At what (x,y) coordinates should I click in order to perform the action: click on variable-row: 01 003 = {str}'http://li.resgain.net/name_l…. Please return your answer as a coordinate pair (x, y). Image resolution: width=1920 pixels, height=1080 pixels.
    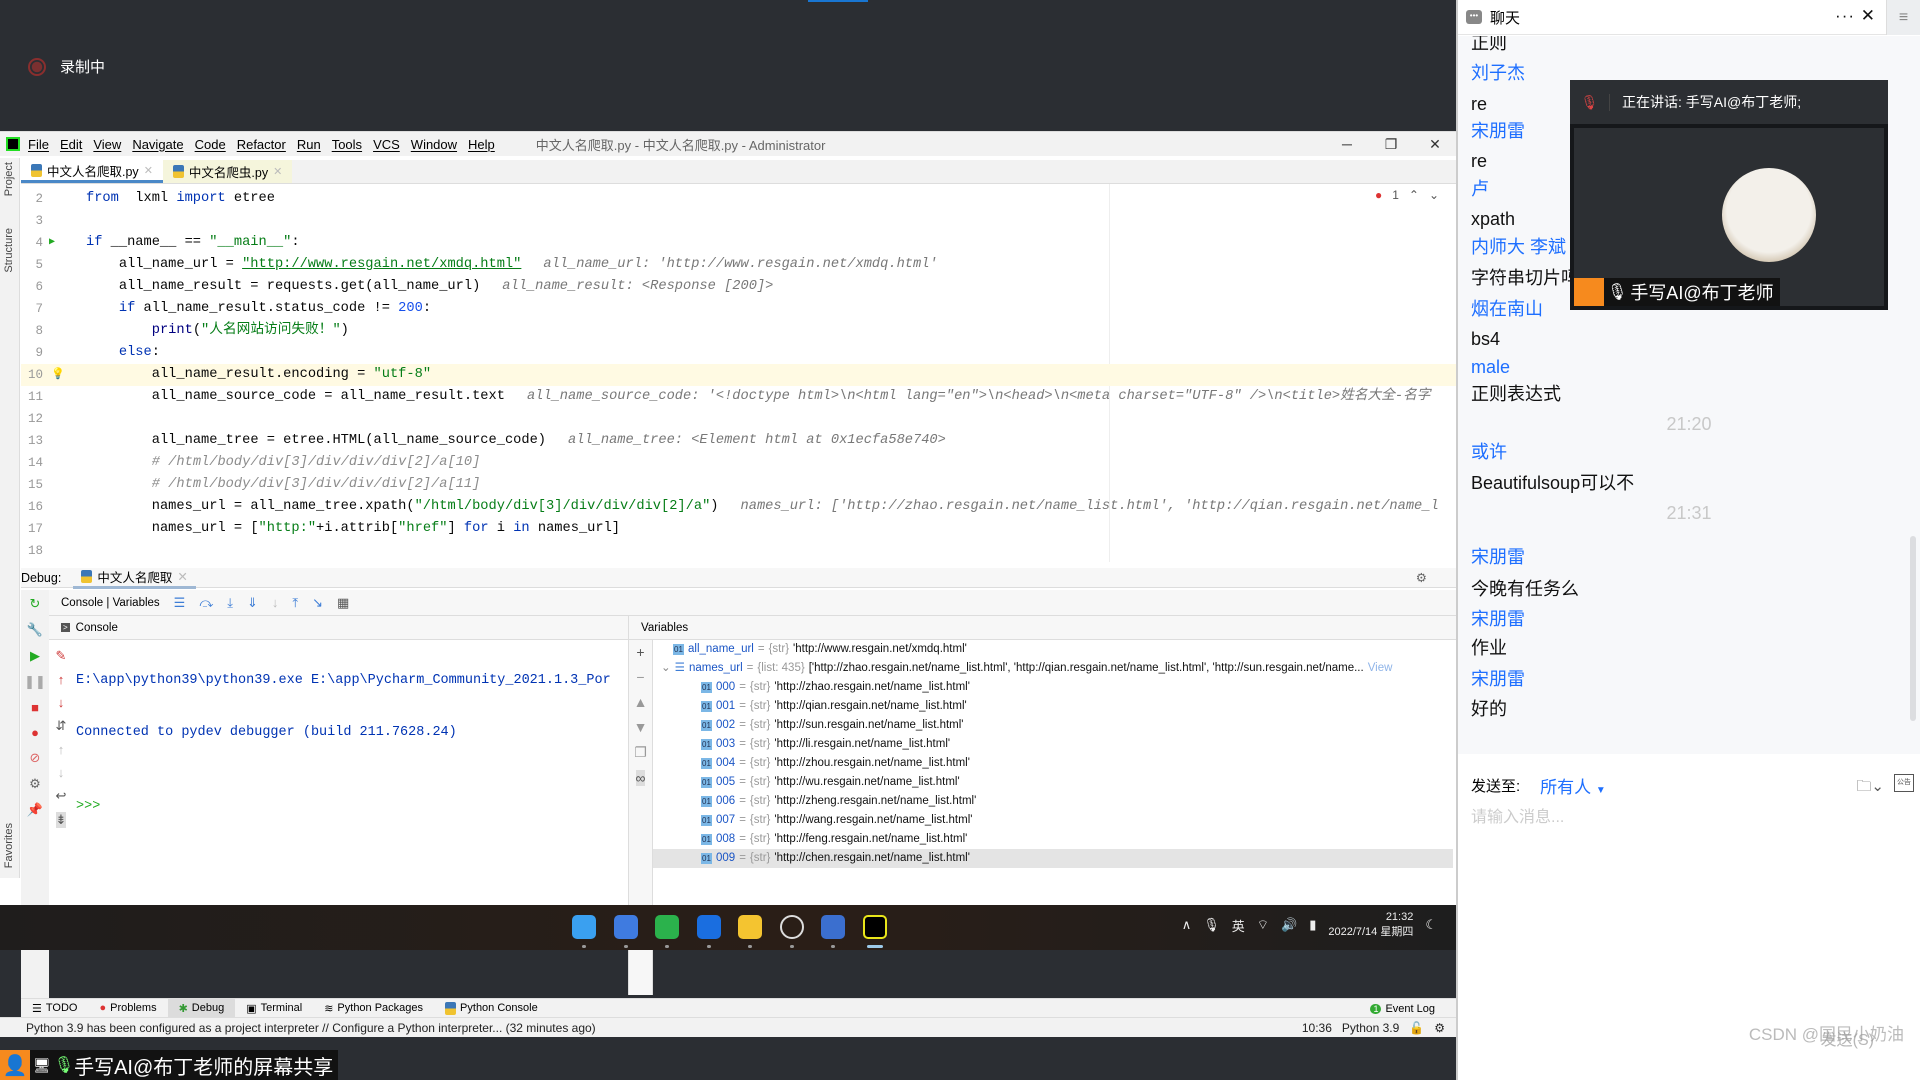
    Looking at the image, I should click on (1053, 744).